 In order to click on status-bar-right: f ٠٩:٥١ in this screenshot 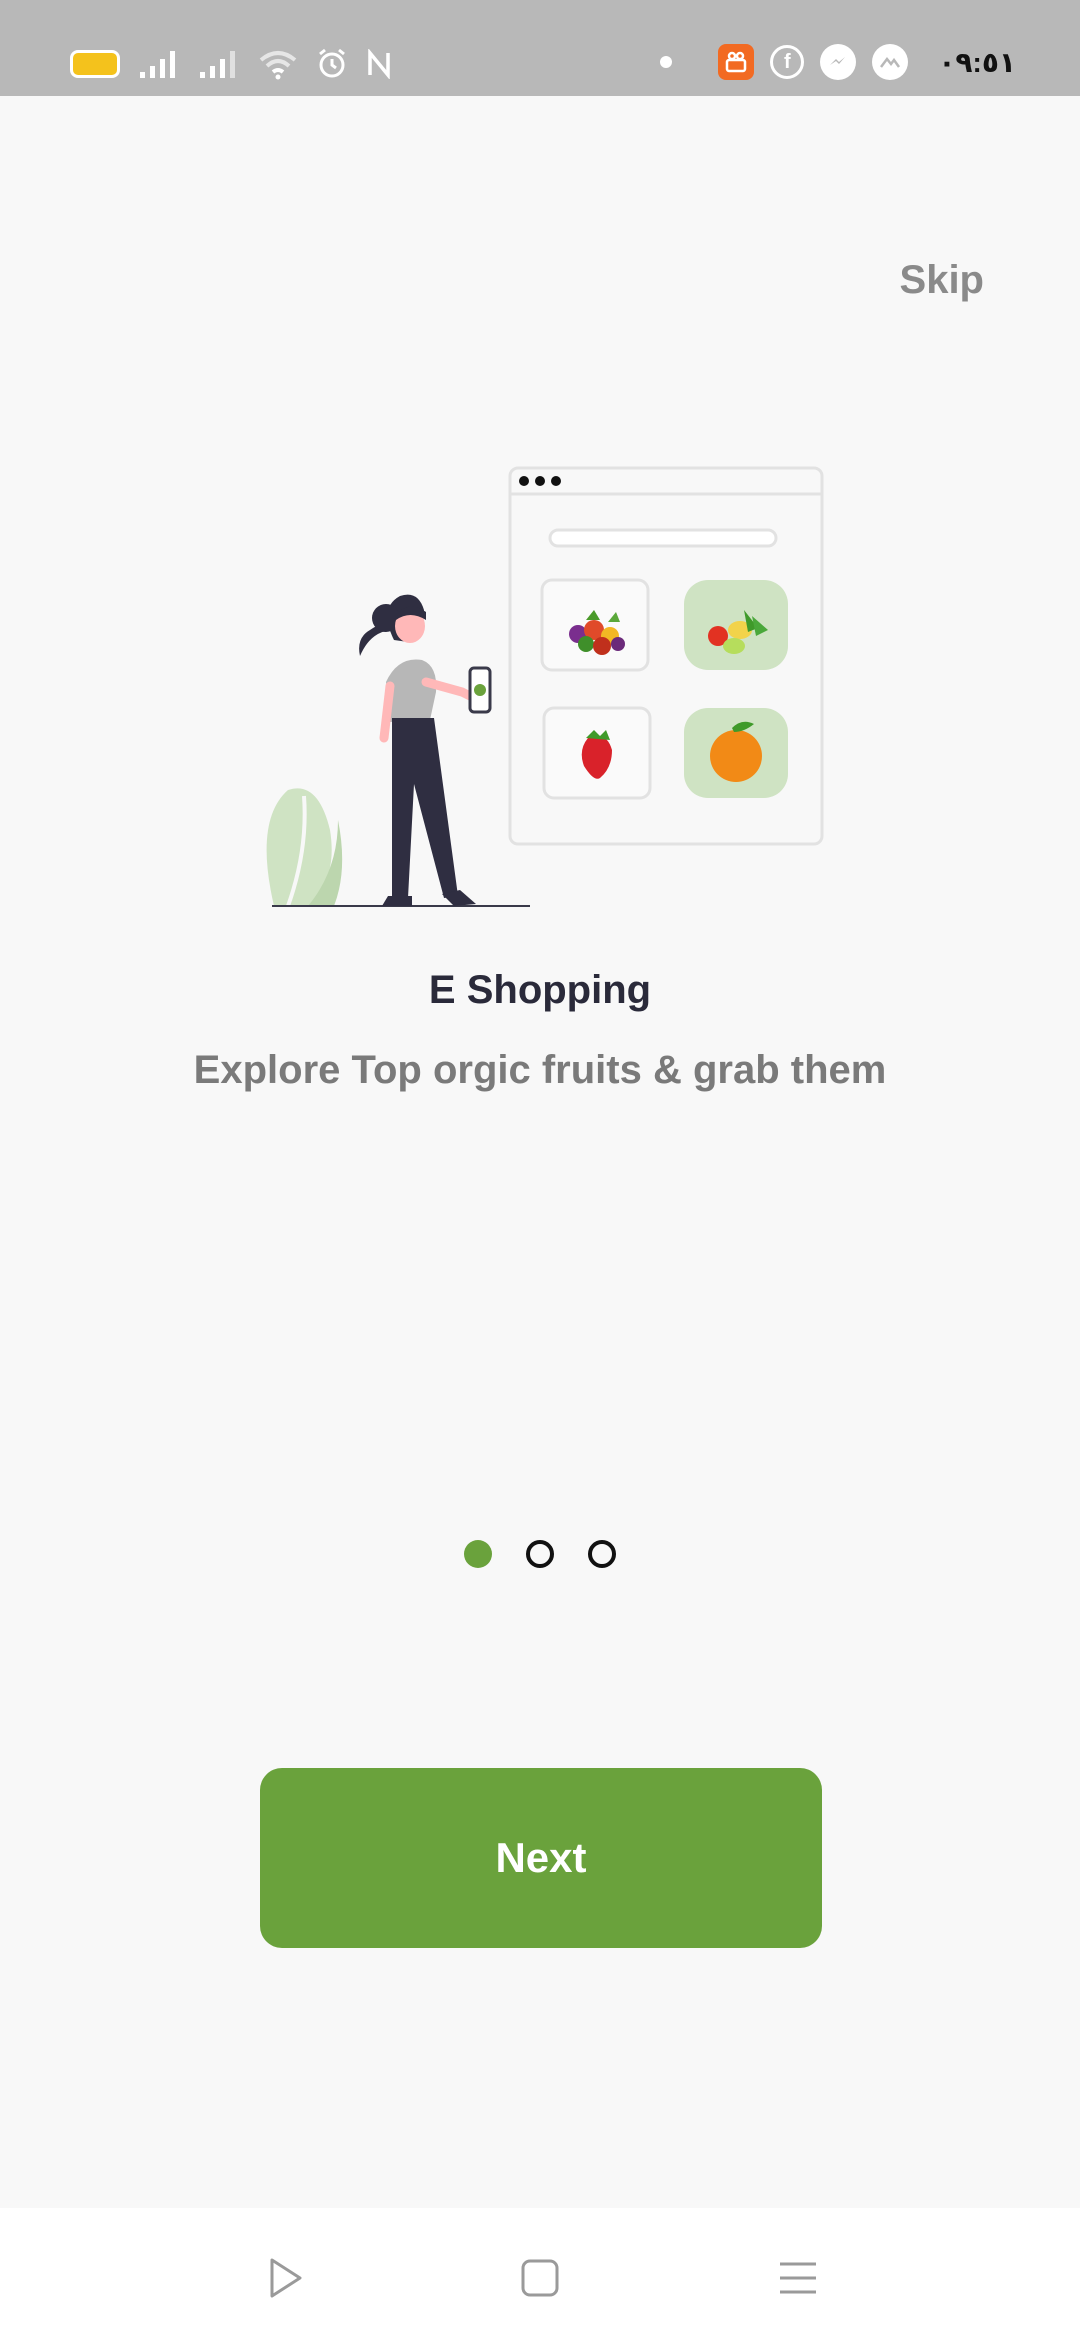, I will do `click(838, 62)`.